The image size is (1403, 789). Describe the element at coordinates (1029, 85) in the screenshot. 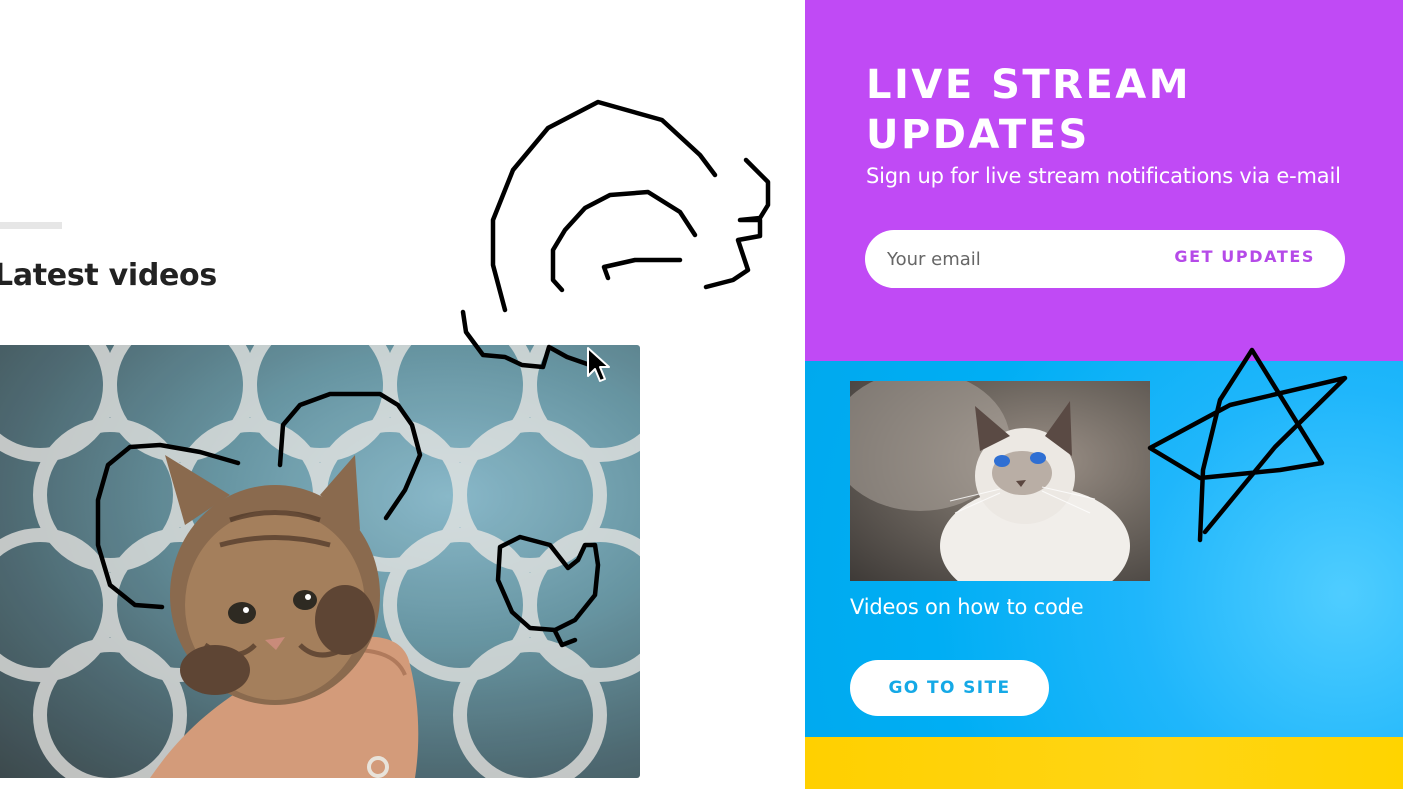

I see `title-line-1: LIVE STREAM` at that location.